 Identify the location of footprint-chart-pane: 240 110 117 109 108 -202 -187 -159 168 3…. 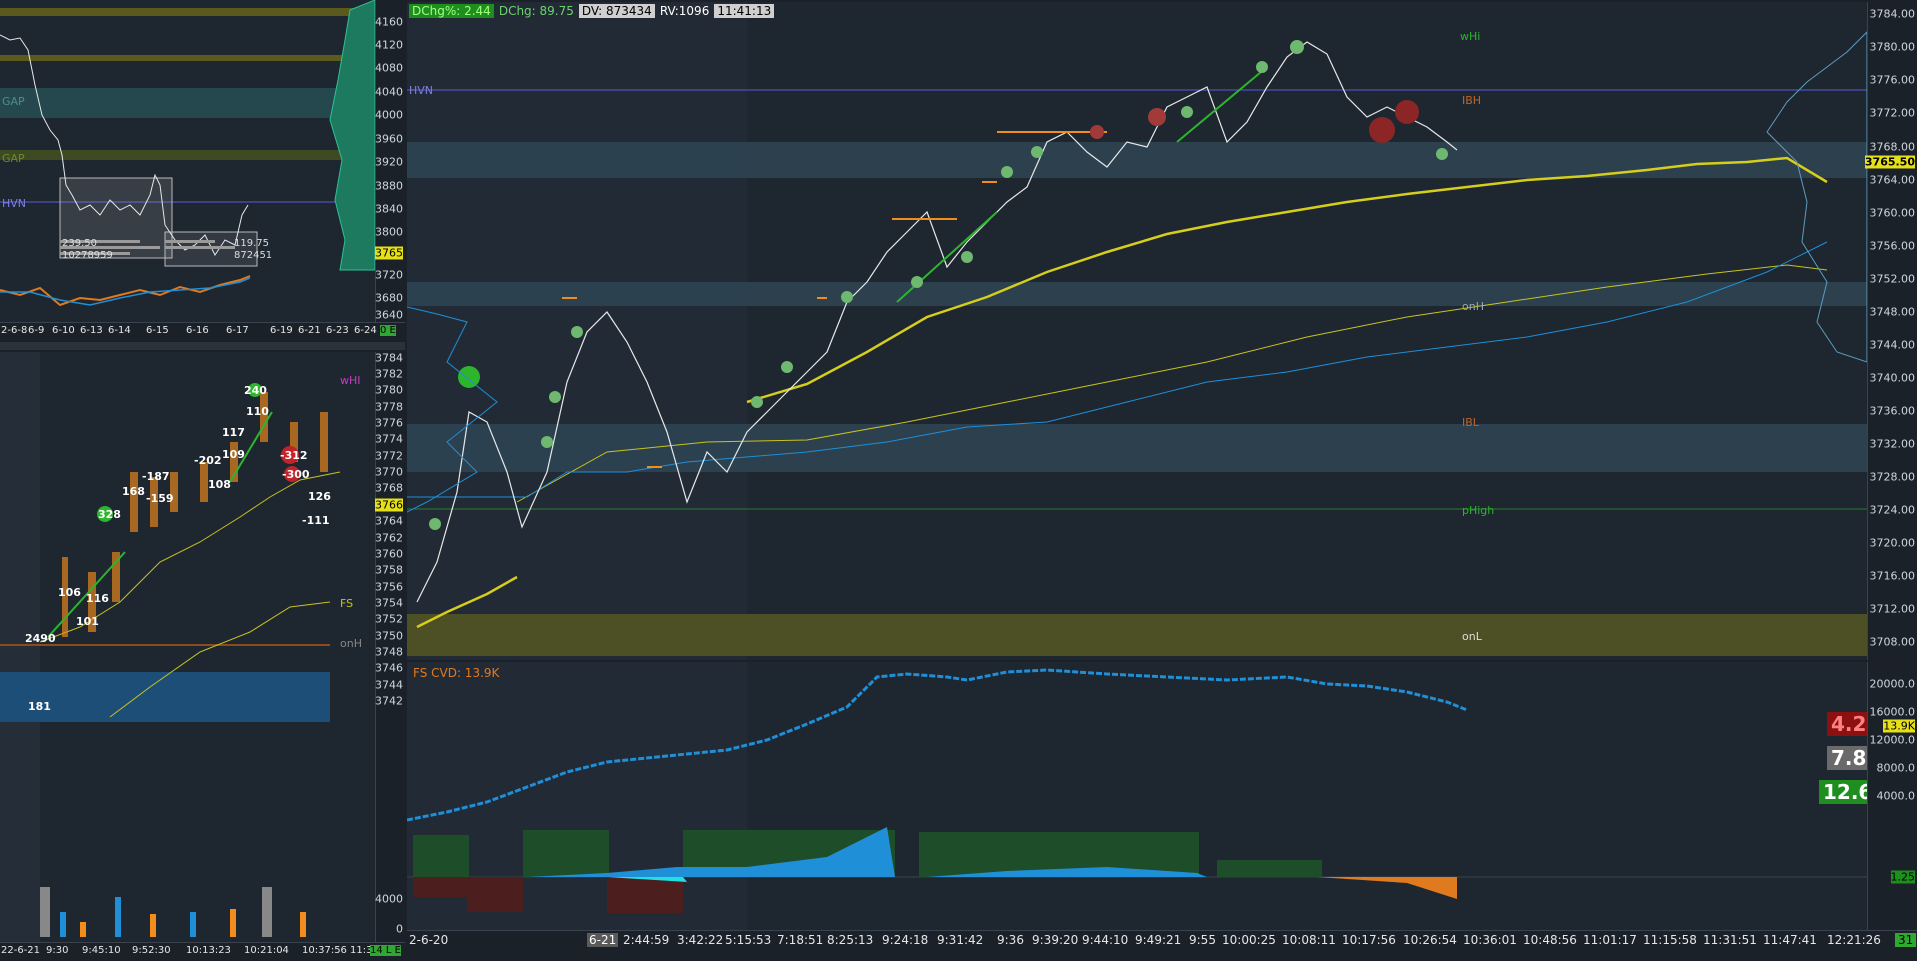
(187, 647).